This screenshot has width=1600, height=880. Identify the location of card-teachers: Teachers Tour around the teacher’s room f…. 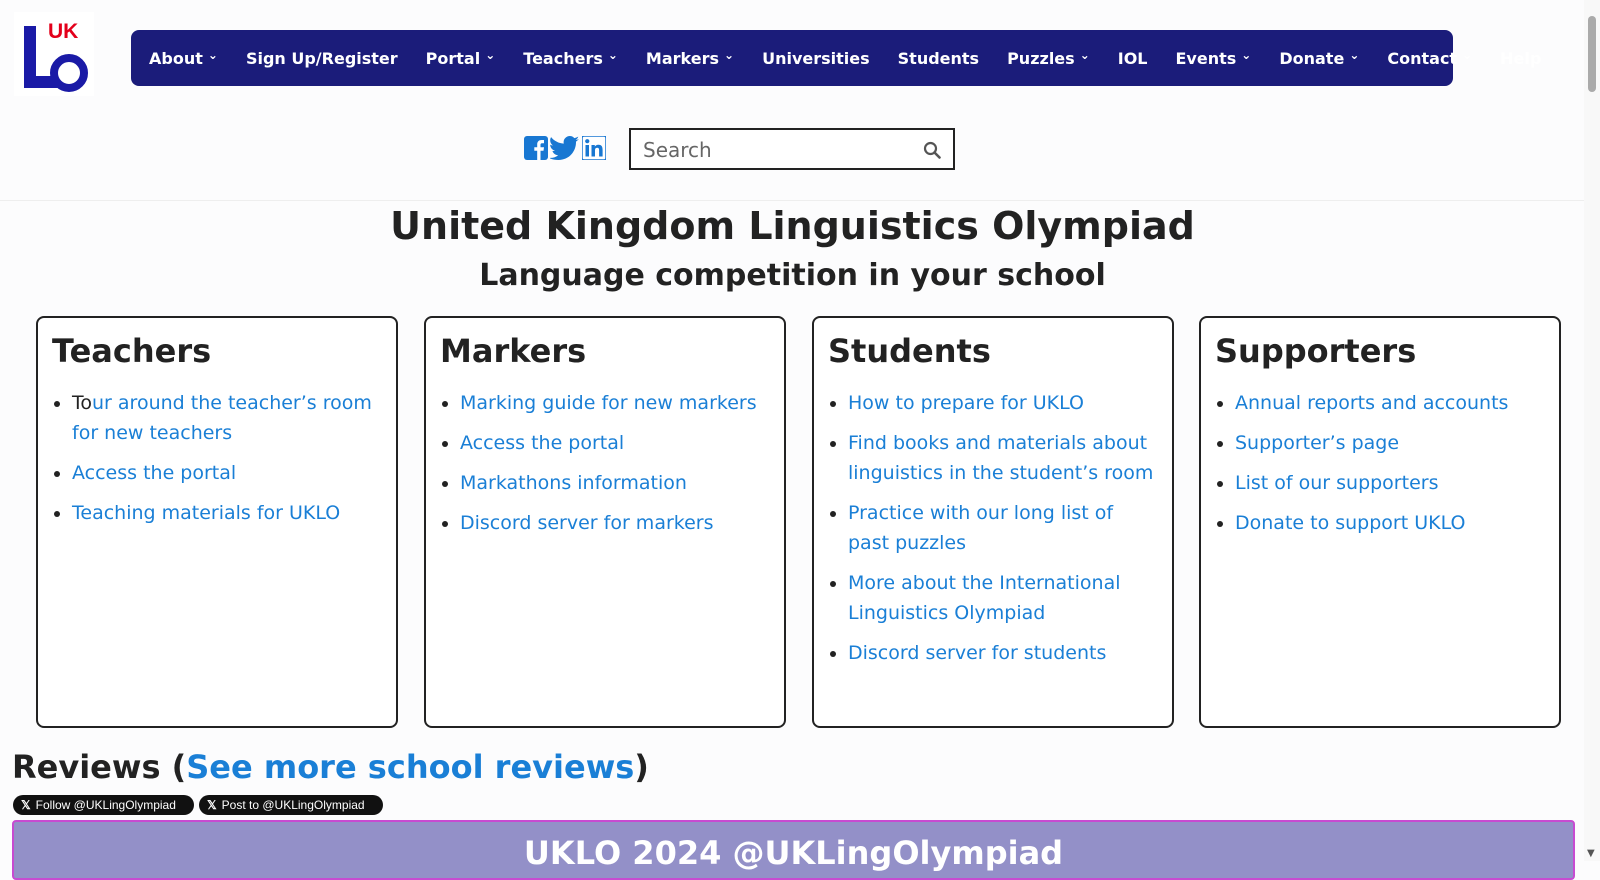
(217, 522).